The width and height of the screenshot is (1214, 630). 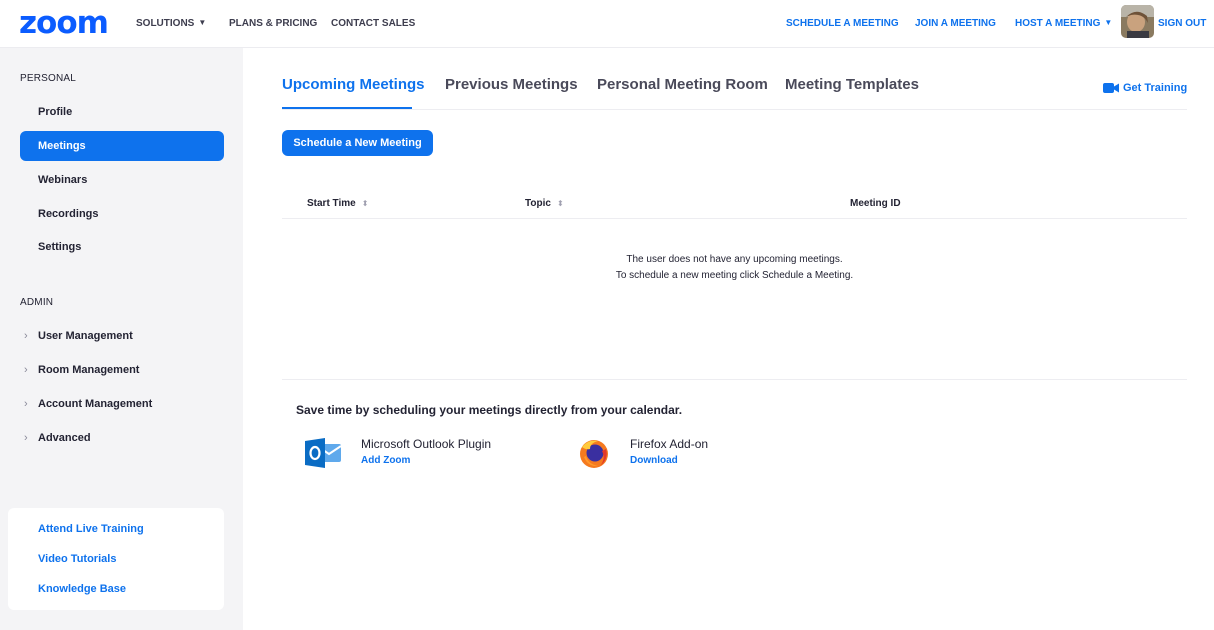 I want to click on column-header-label: Topic, so click(x=538, y=203).